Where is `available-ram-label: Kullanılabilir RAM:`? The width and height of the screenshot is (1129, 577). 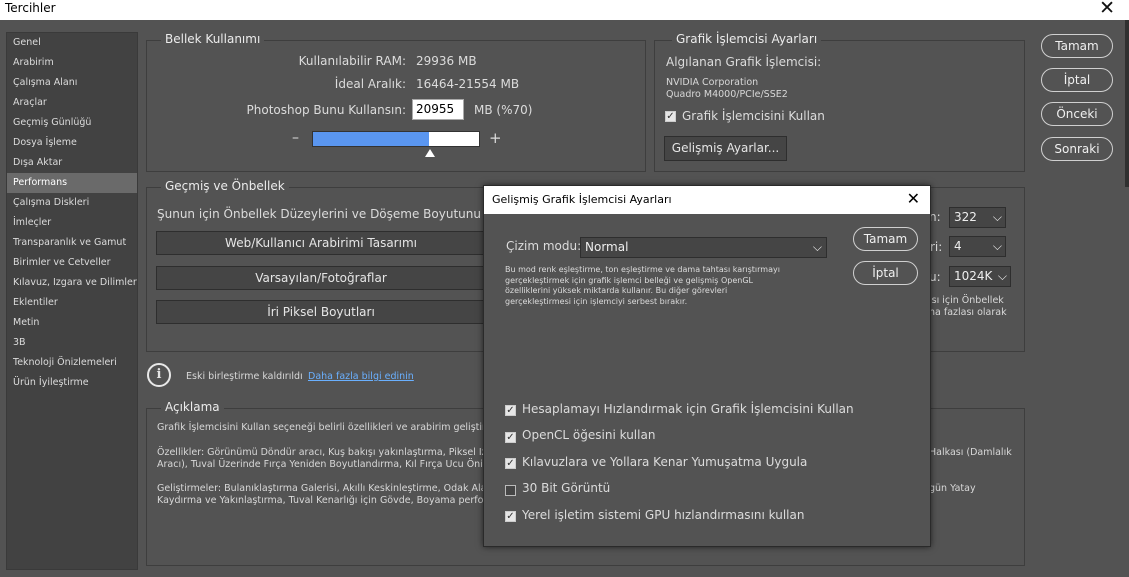 available-ram-label: Kullanılabilir RAM: is located at coordinates (352, 61).